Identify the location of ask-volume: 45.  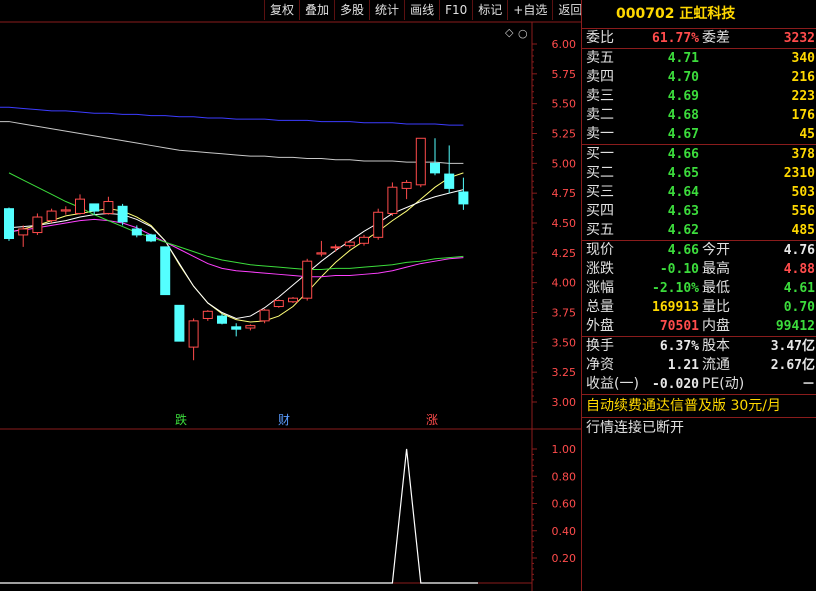
(807, 134).